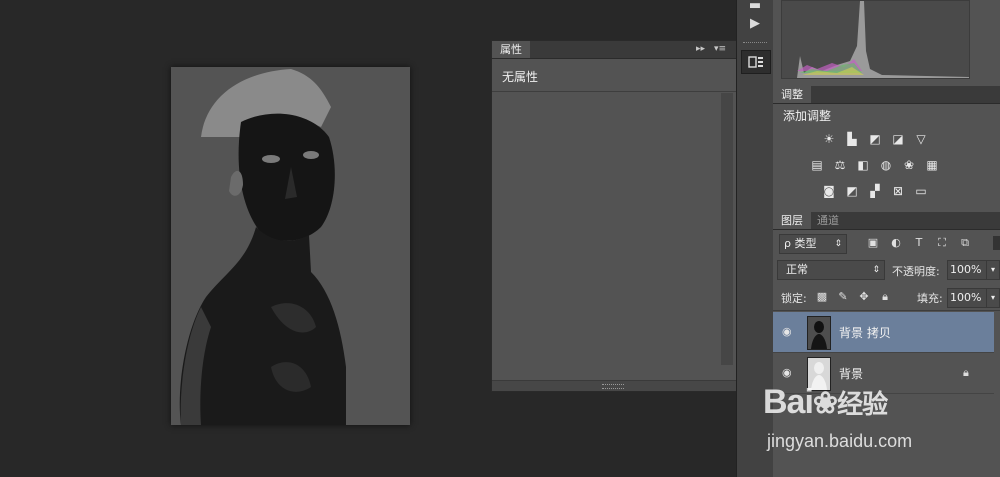 The image size is (1000, 477). Describe the element at coordinates (822, 296) in the screenshot. I see `lock-transparency-icon: ▩` at that location.